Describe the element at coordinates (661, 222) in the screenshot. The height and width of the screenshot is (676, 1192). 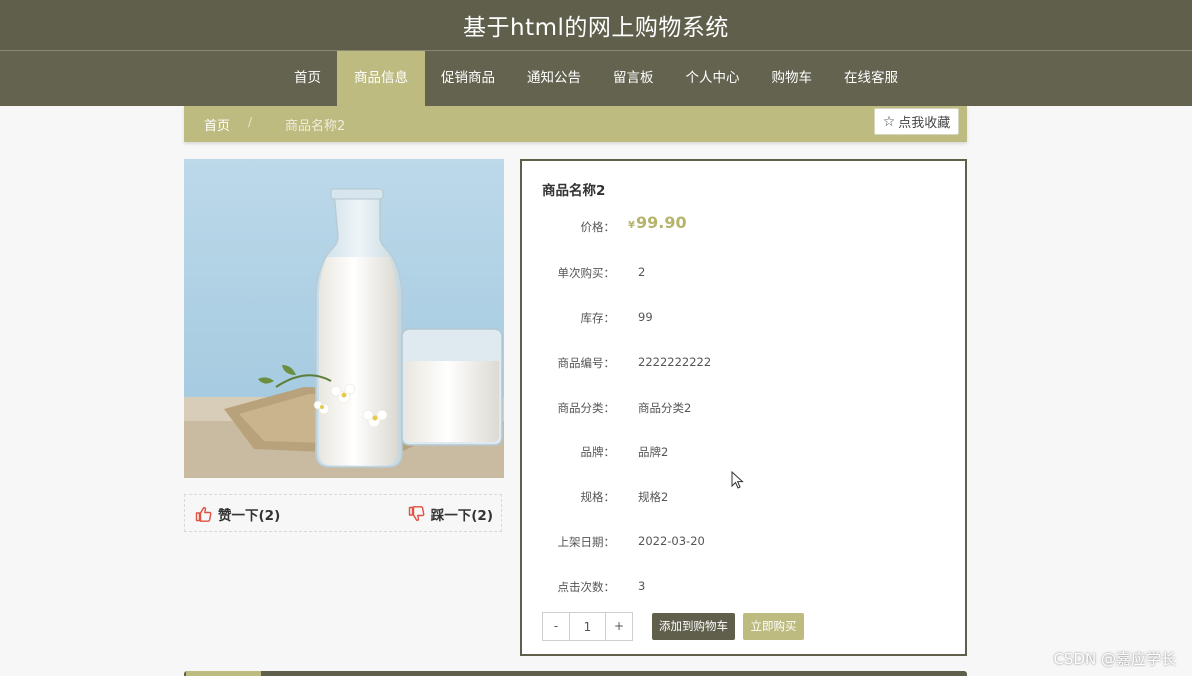
I see `price-amount: 99.90` at that location.